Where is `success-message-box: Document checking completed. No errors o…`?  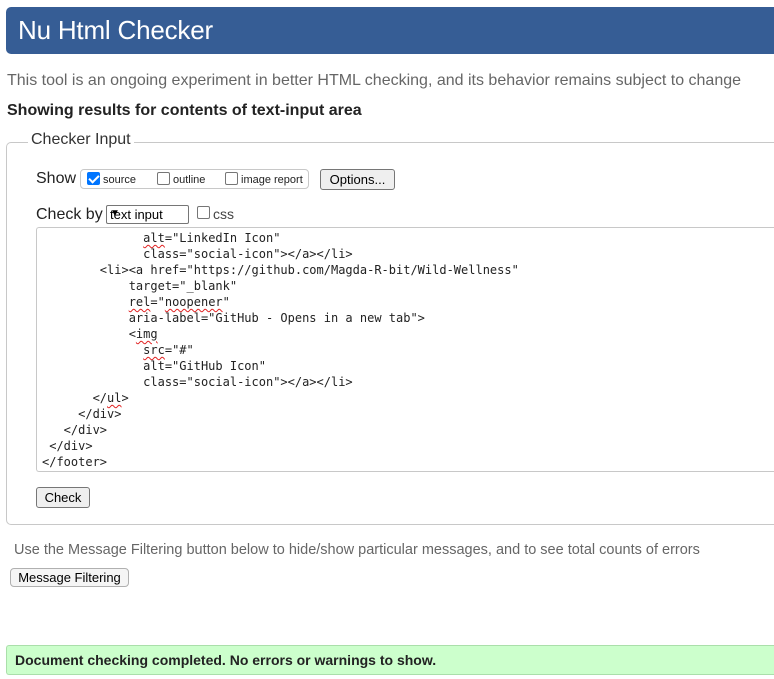 success-message-box: Document checking completed. No errors o… is located at coordinates (390, 660).